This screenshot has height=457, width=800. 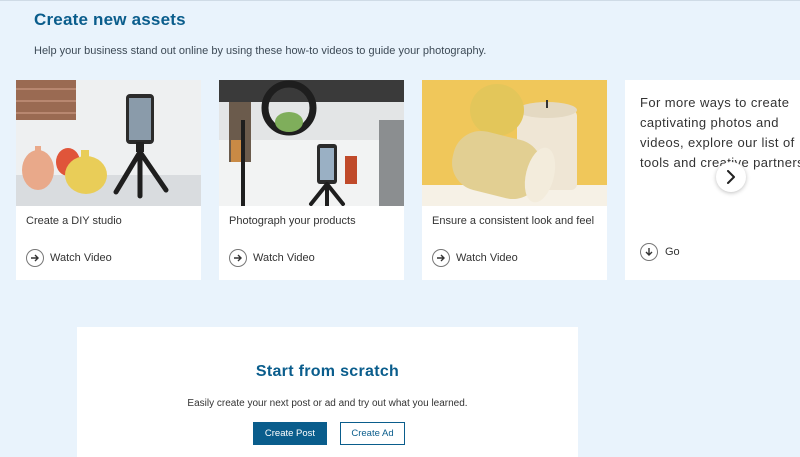 I want to click on carousel-next-button, so click(x=731, y=177).